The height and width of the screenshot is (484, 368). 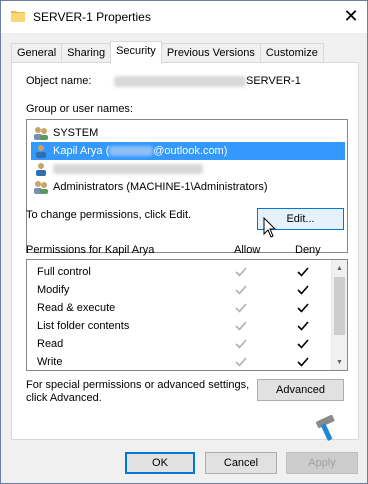 What do you see at coordinates (339, 268) in the screenshot?
I see `scroll-up-icon: ▲` at bounding box center [339, 268].